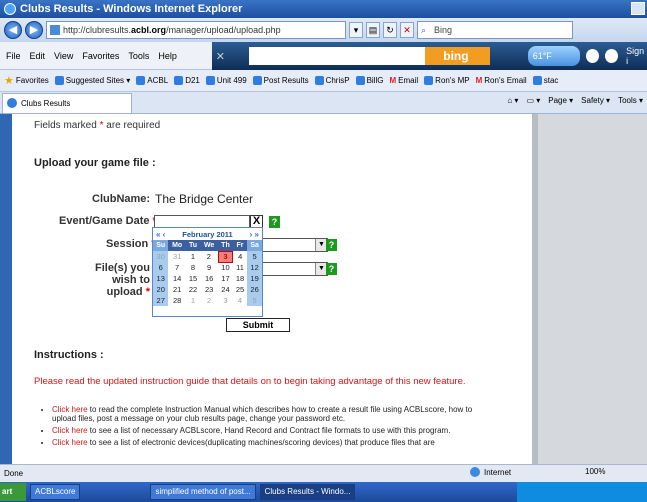  Describe the element at coordinates (332, 80) in the screenshot. I see `fav-chrisp: ChrisP` at that location.